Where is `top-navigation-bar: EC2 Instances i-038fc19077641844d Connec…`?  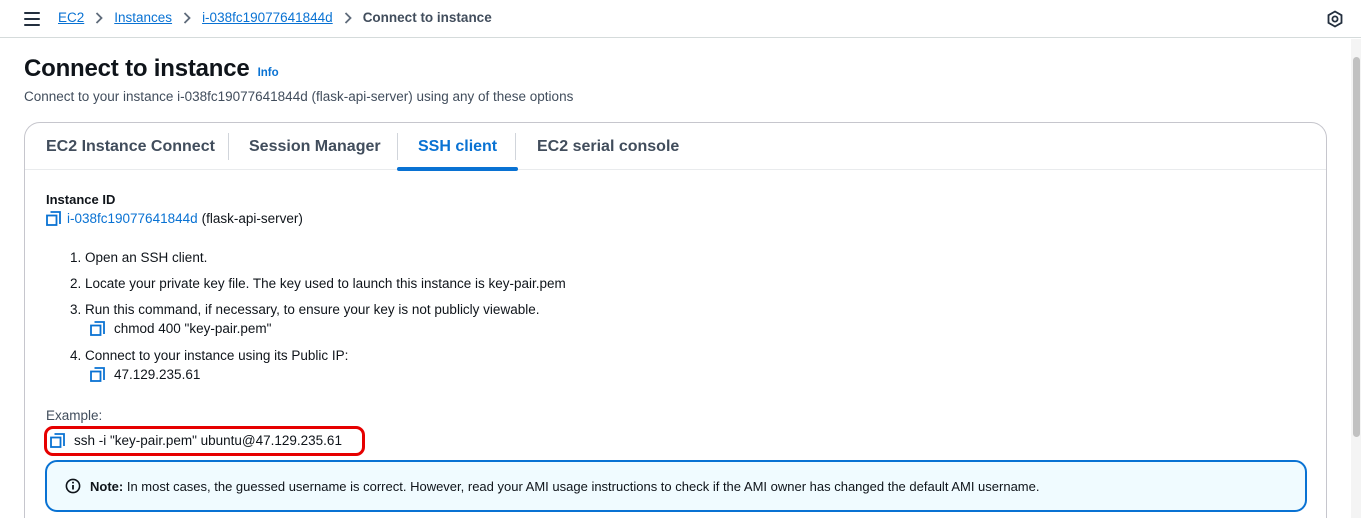
top-navigation-bar: EC2 Instances i-038fc19077641844d Connec… is located at coordinates (680, 19).